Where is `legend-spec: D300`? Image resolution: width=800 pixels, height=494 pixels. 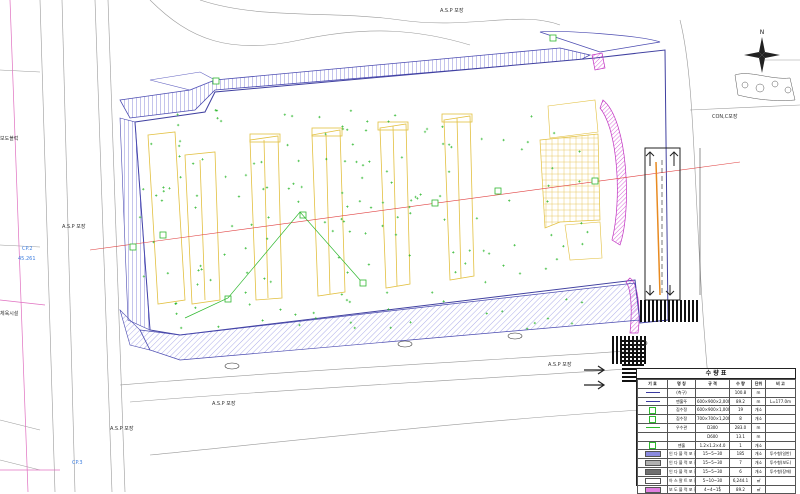
legend-spec: D300 is located at coordinates (712, 427).